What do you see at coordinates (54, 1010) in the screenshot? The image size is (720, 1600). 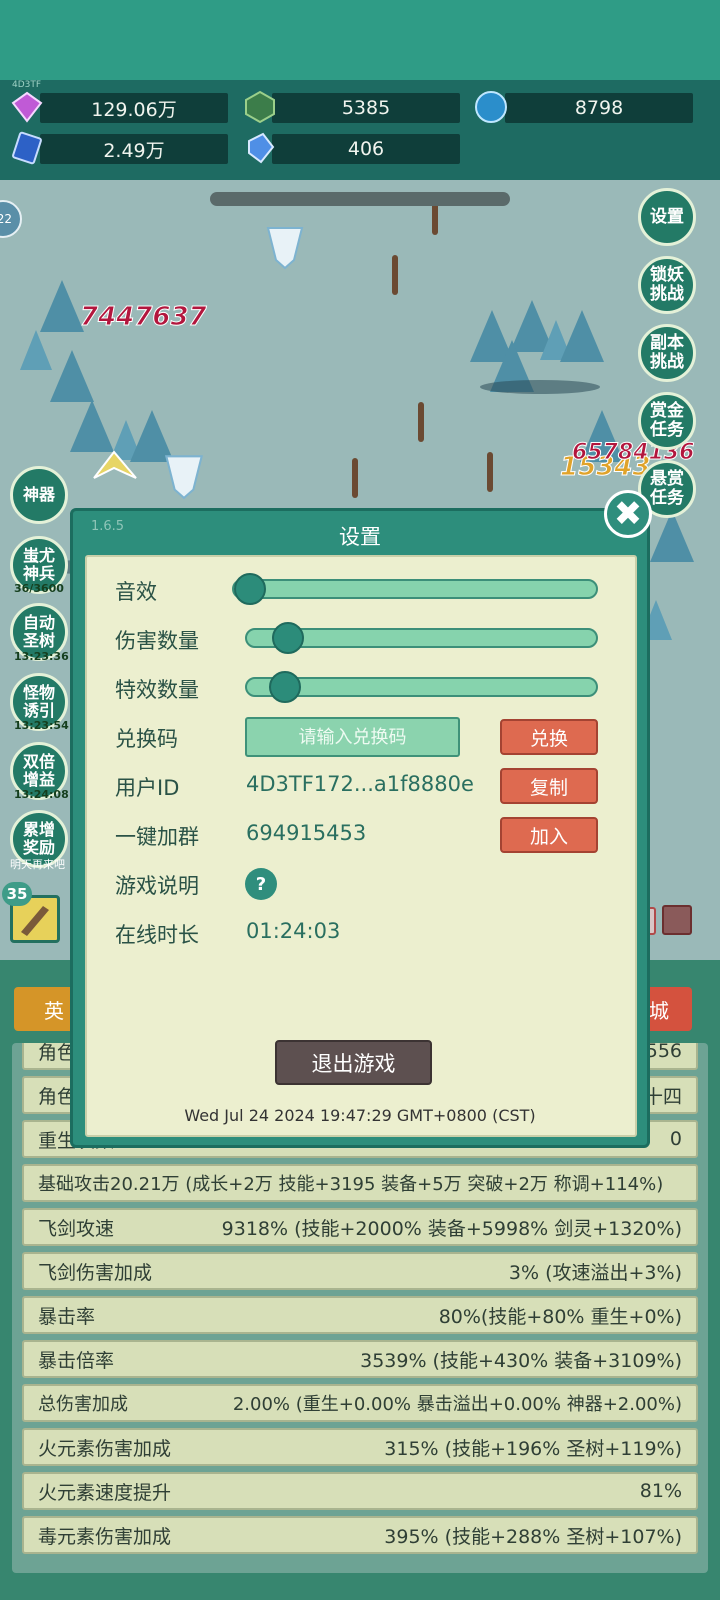 I see `tab-label: 英` at bounding box center [54, 1010].